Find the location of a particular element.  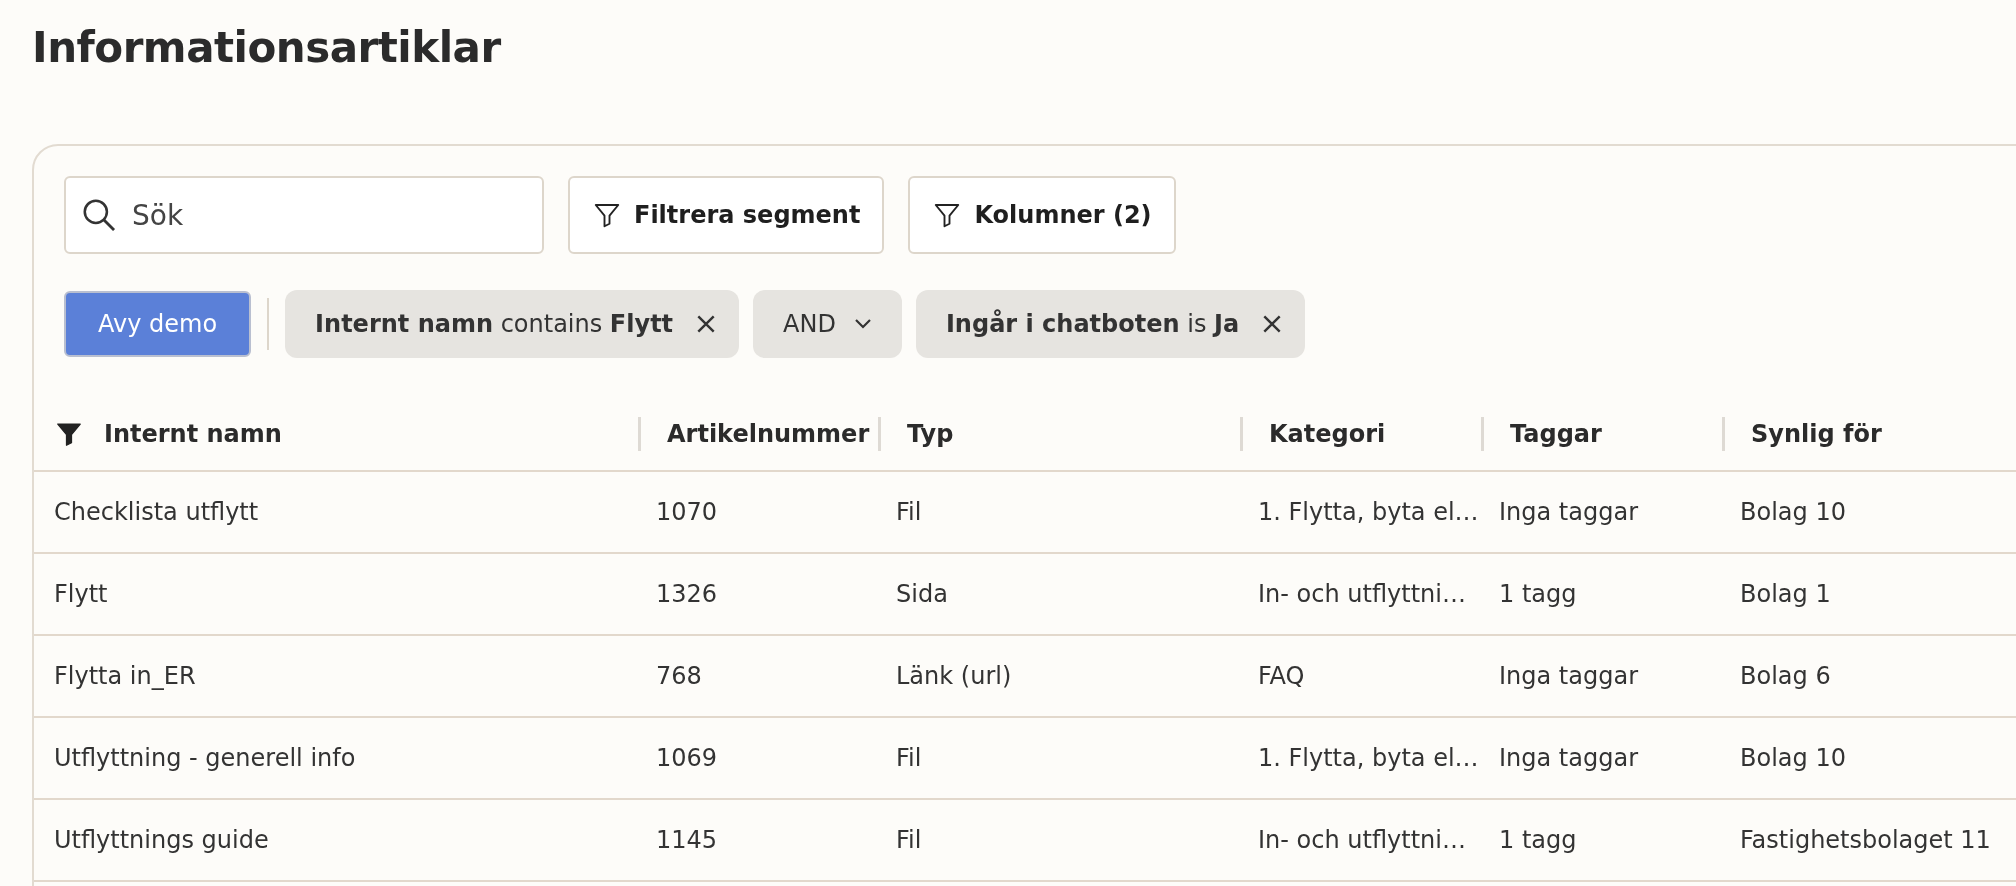

table-cell: Utflyttning - generell info is located at coordinates (205, 758).